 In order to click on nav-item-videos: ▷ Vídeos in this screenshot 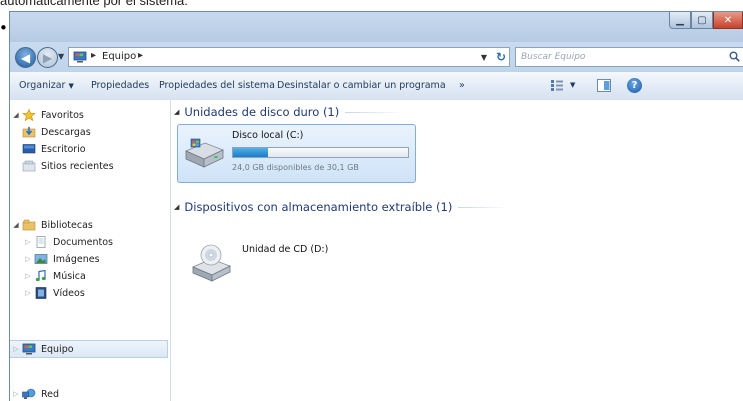, I will do `click(47, 293)`.